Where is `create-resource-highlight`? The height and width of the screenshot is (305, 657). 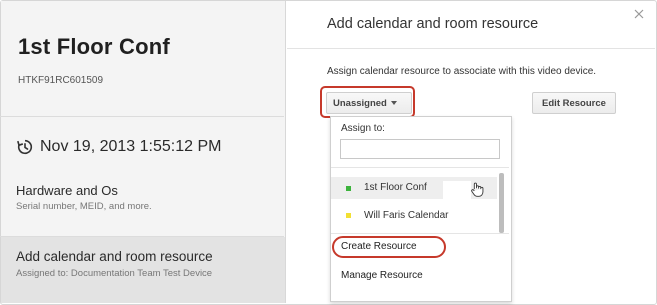
create-resource-highlight is located at coordinates (389, 247).